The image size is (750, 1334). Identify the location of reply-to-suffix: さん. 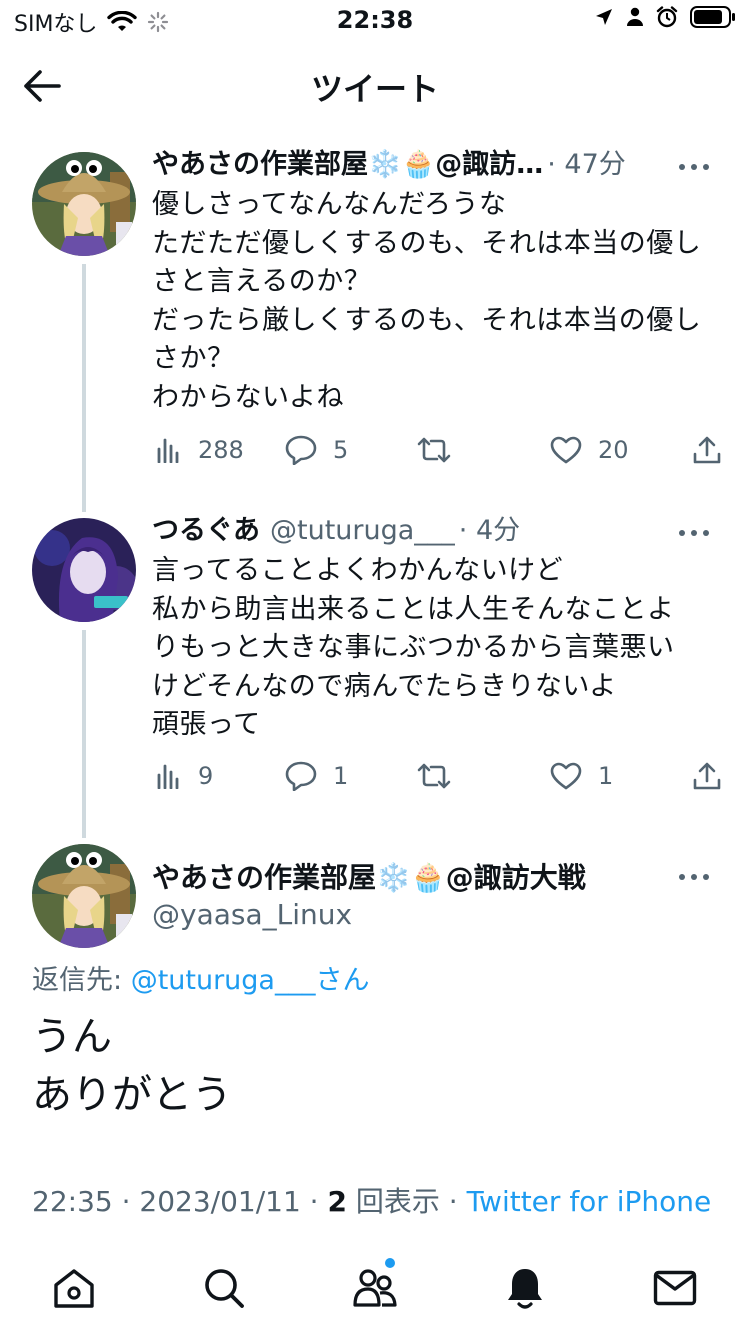
(342, 980).